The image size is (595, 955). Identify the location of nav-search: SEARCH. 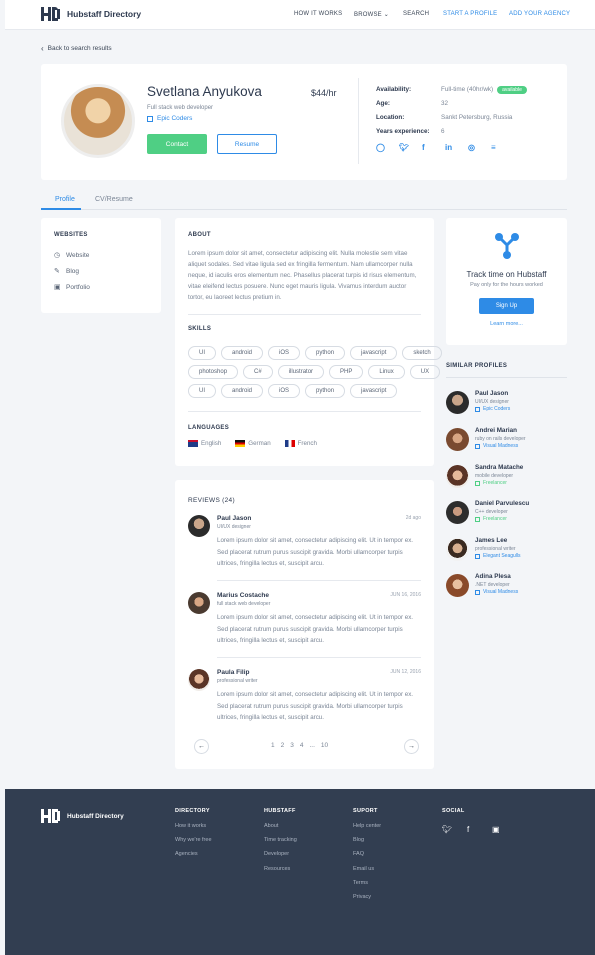
(416, 14).